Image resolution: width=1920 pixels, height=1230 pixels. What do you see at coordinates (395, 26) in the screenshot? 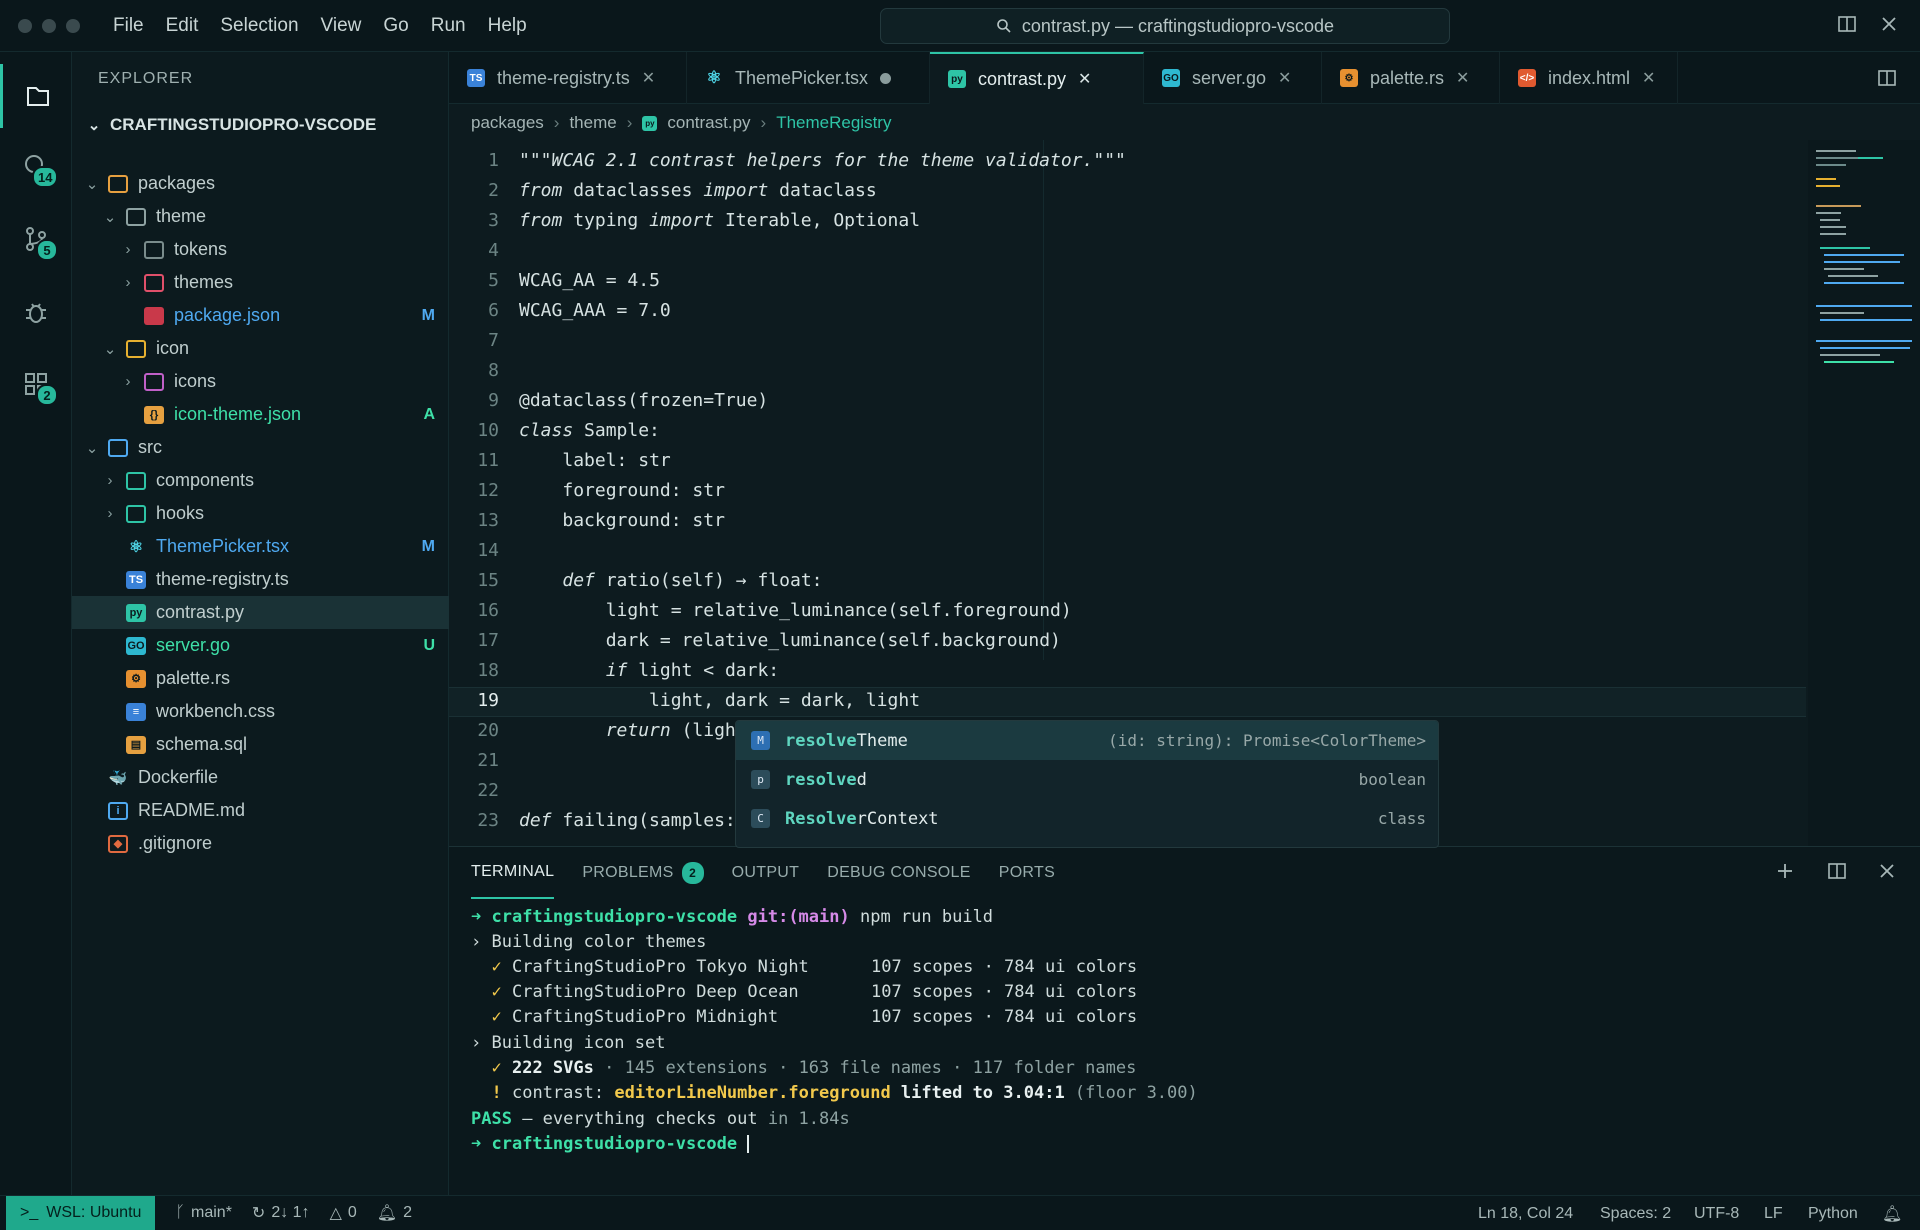
I see `menu-go: Go` at bounding box center [395, 26].